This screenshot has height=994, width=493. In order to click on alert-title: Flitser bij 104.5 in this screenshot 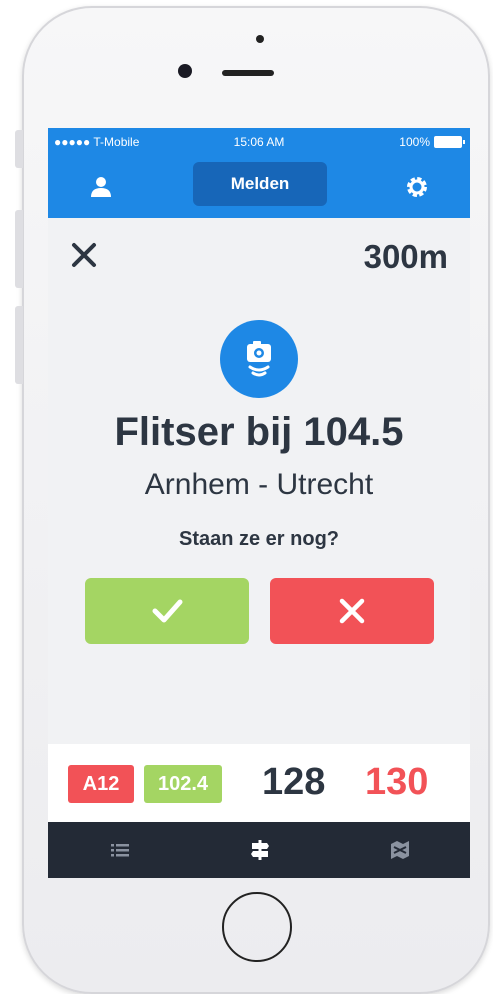, I will do `click(259, 432)`.